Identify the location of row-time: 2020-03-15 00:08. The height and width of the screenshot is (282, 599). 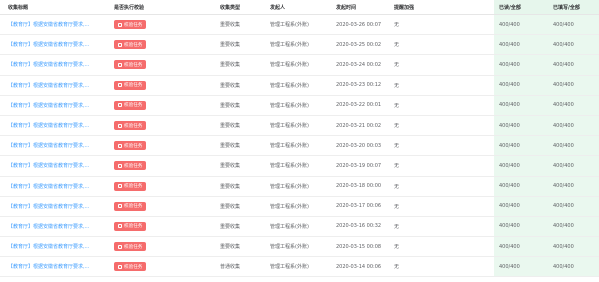
(359, 246).